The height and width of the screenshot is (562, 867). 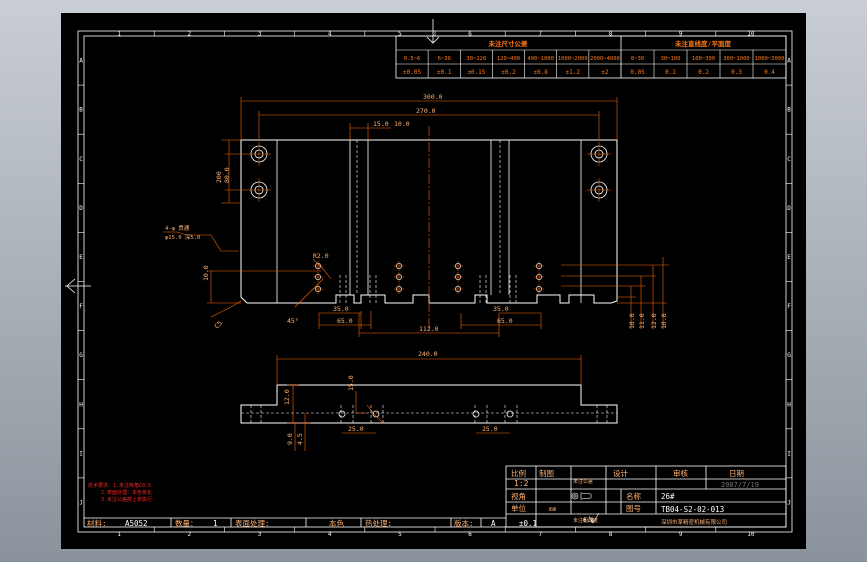 What do you see at coordinates (341, 309) in the screenshot?
I see `dim-35-left: 35.0` at bounding box center [341, 309].